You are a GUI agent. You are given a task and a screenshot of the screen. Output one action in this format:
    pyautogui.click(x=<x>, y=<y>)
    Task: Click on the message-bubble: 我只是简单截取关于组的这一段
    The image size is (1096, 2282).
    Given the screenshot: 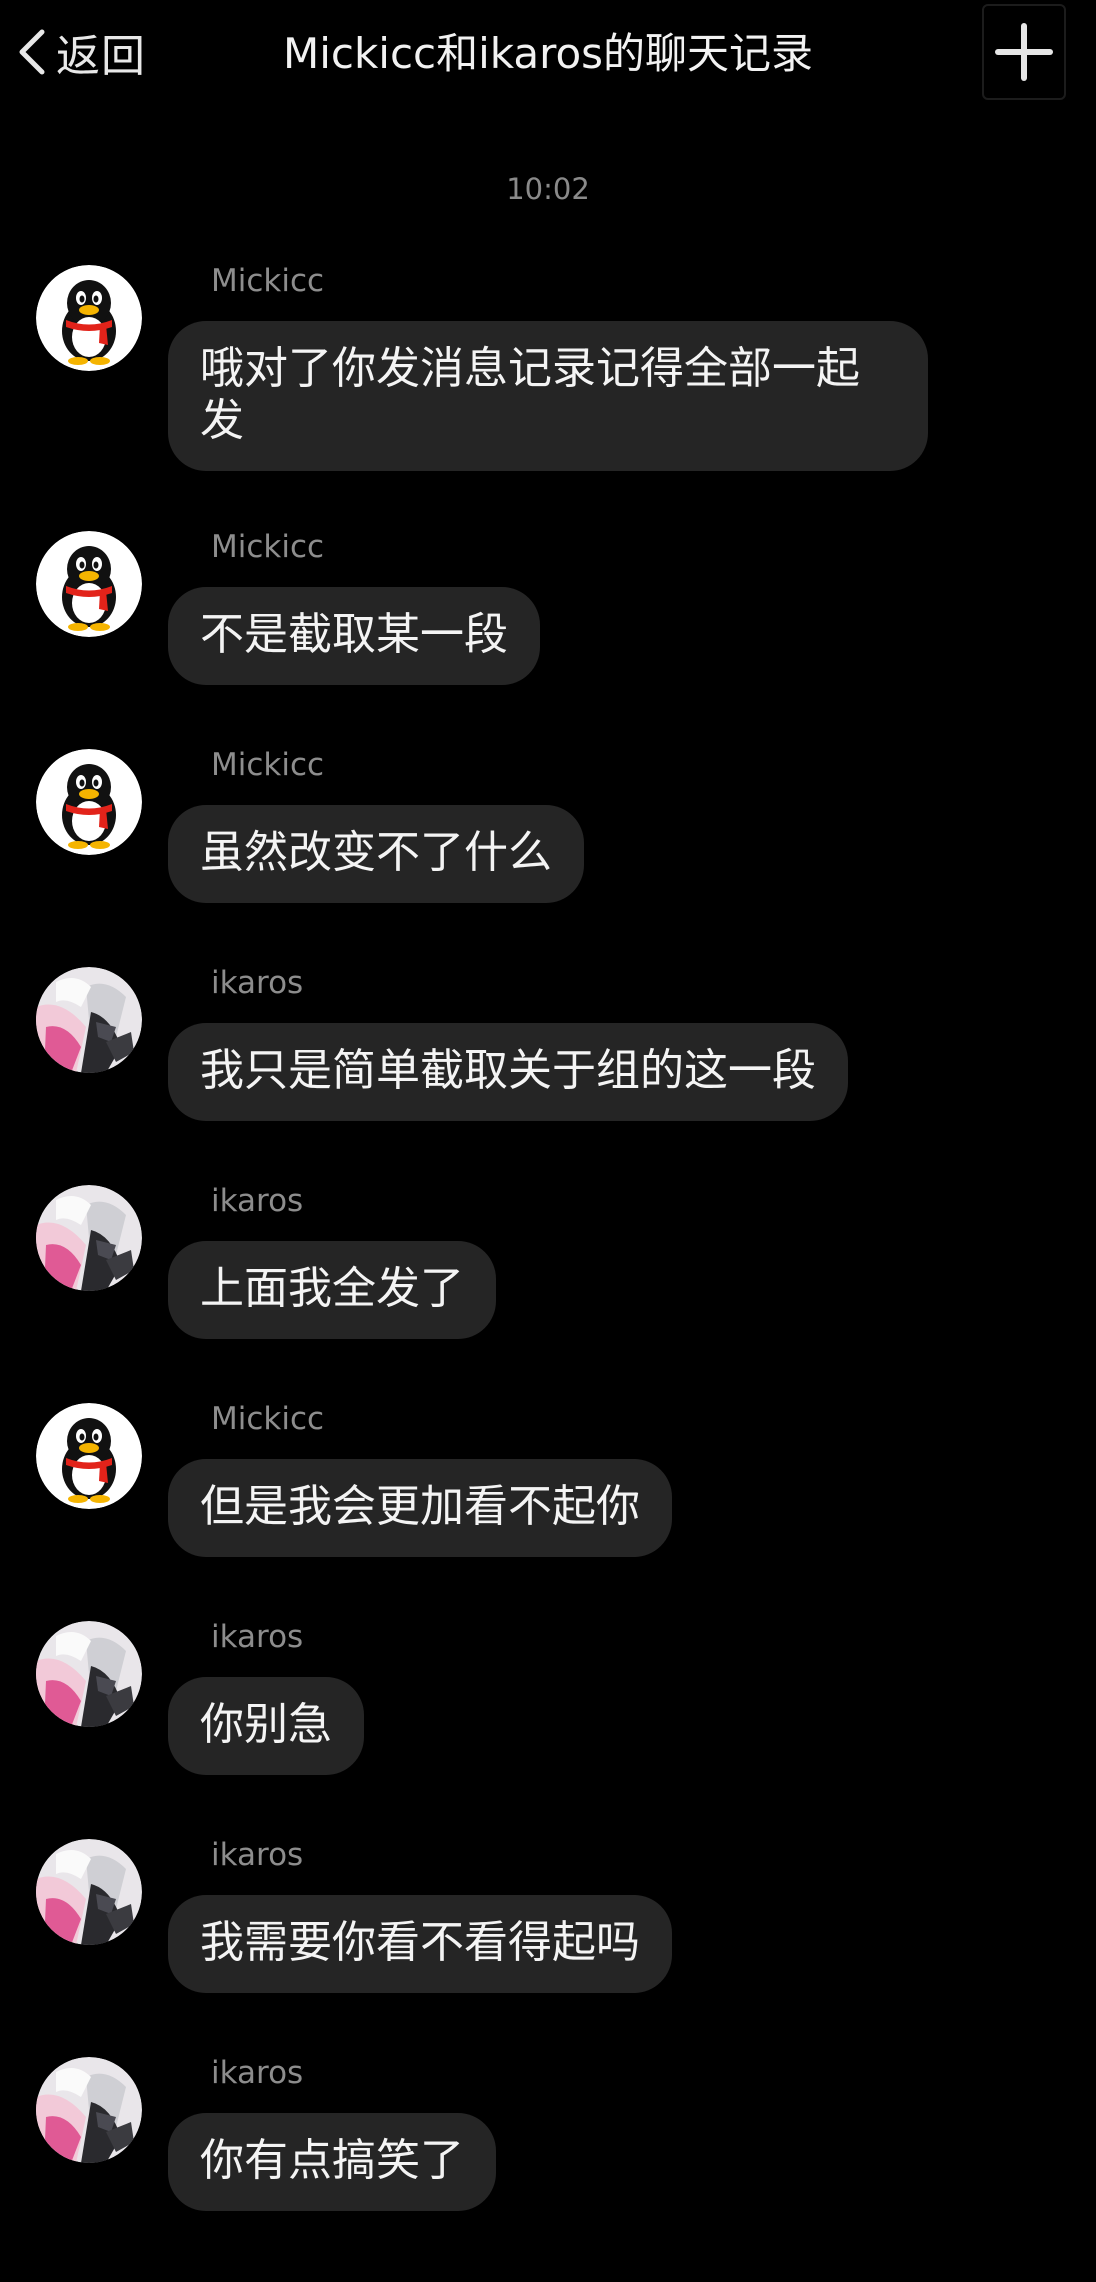 What is the action you would take?
    pyautogui.click(x=508, y=1072)
    